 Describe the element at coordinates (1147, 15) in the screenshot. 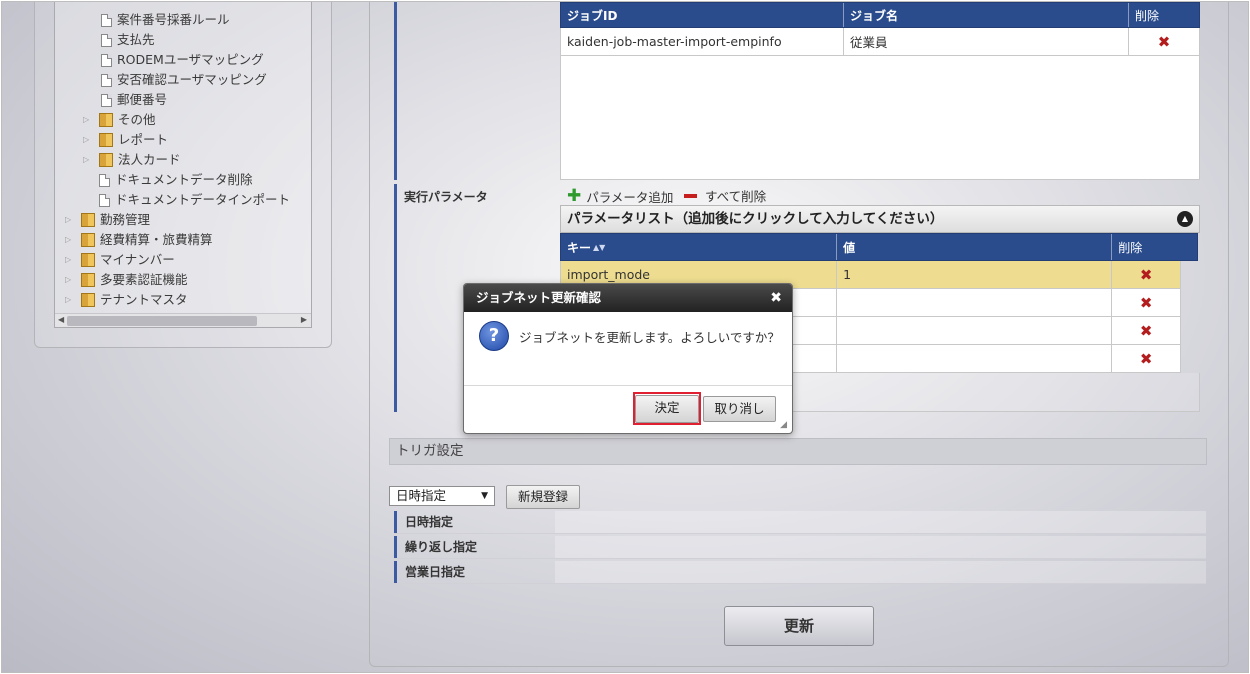

I see `col-job-delete: 削除` at that location.